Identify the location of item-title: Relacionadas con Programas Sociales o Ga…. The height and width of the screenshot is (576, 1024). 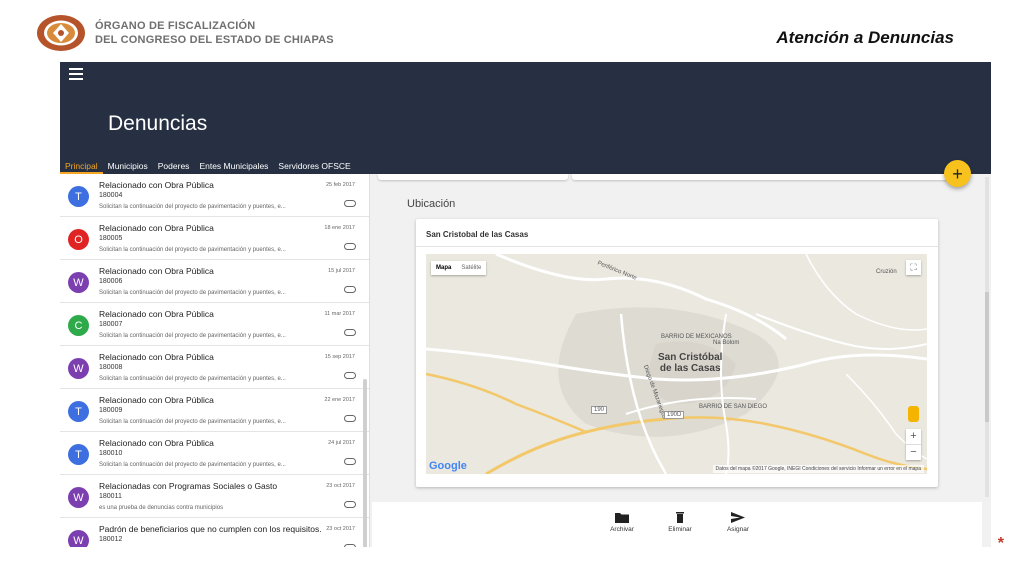
(188, 486).